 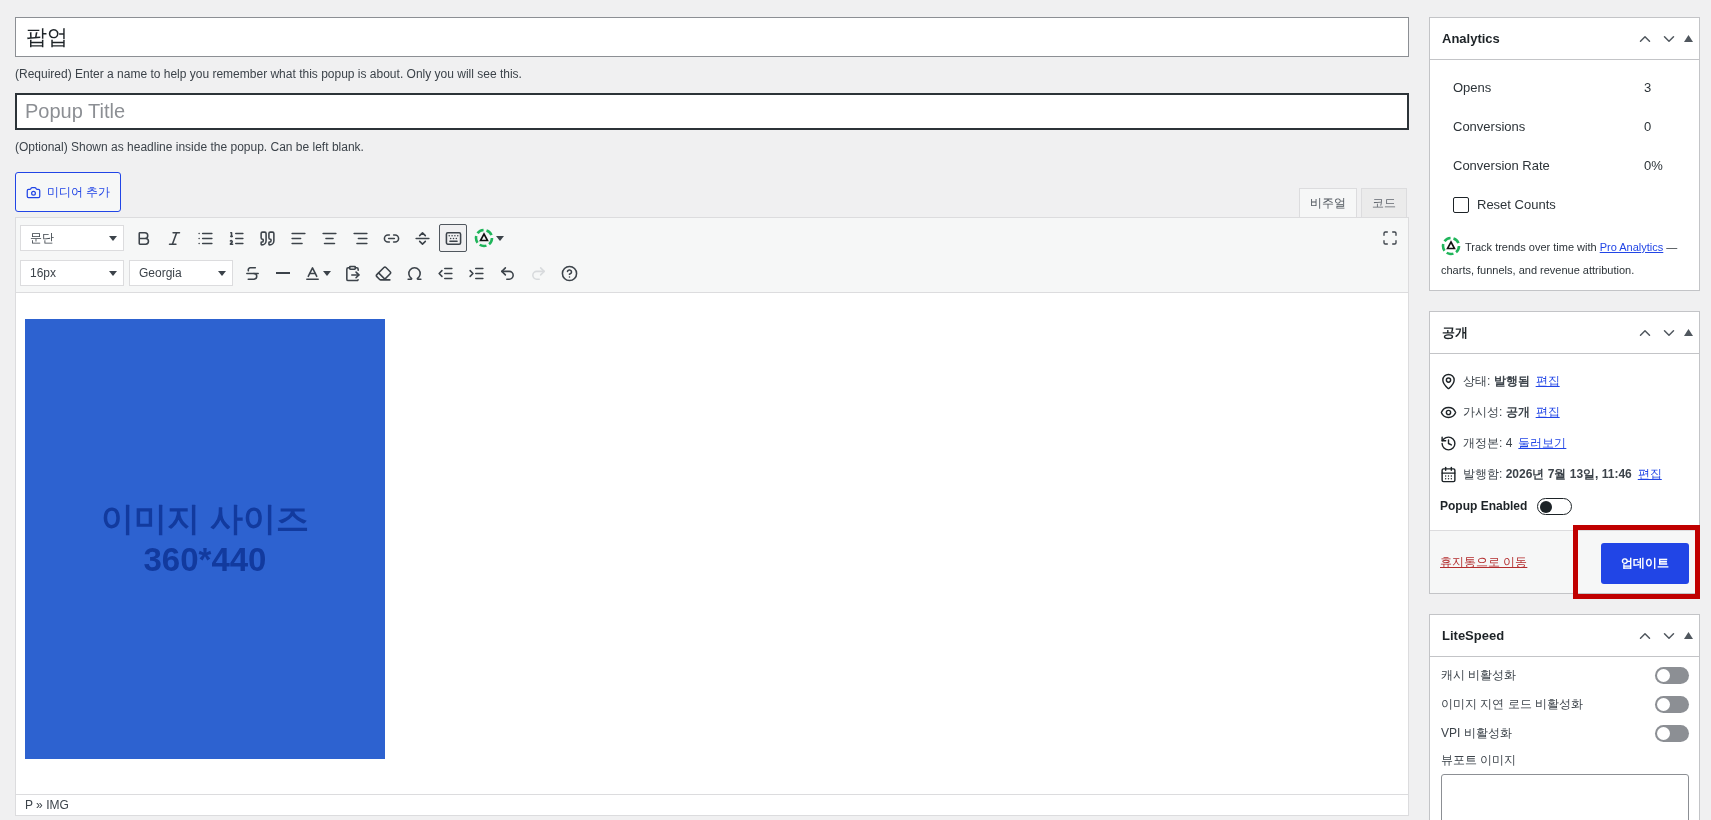 What do you see at coordinates (1547, 474) in the screenshot?
I see `publish-info: 발행함: 2026년 7월 13일, 11:46` at bounding box center [1547, 474].